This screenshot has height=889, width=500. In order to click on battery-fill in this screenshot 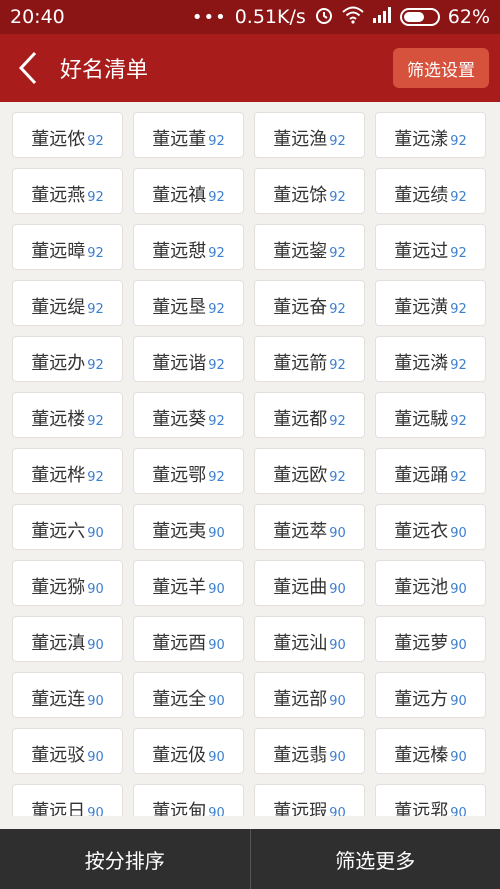, I will do `click(413, 17)`.